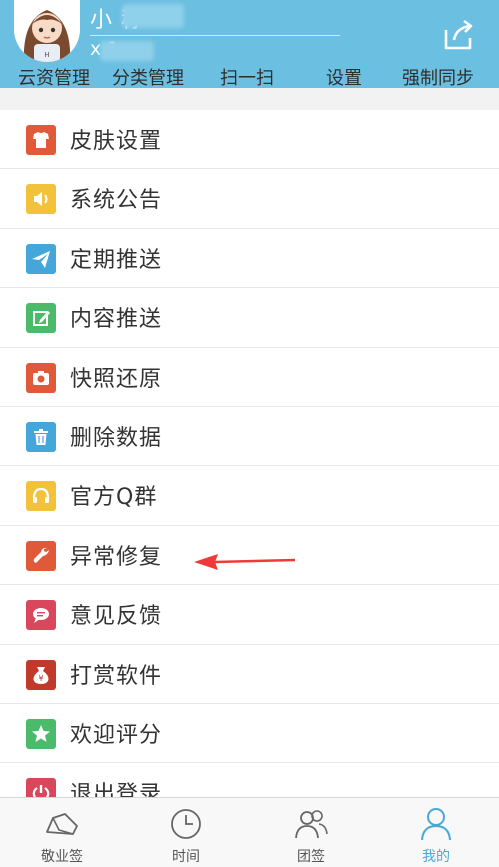  What do you see at coordinates (436, 857) in the screenshot?
I see `tab-label: 我的` at bounding box center [436, 857].